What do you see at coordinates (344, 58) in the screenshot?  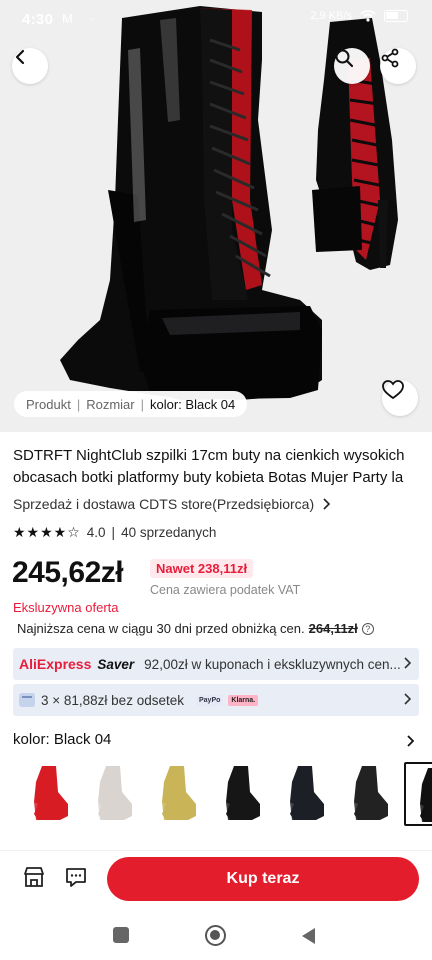 I see `search-icon` at bounding box center [344, 58].